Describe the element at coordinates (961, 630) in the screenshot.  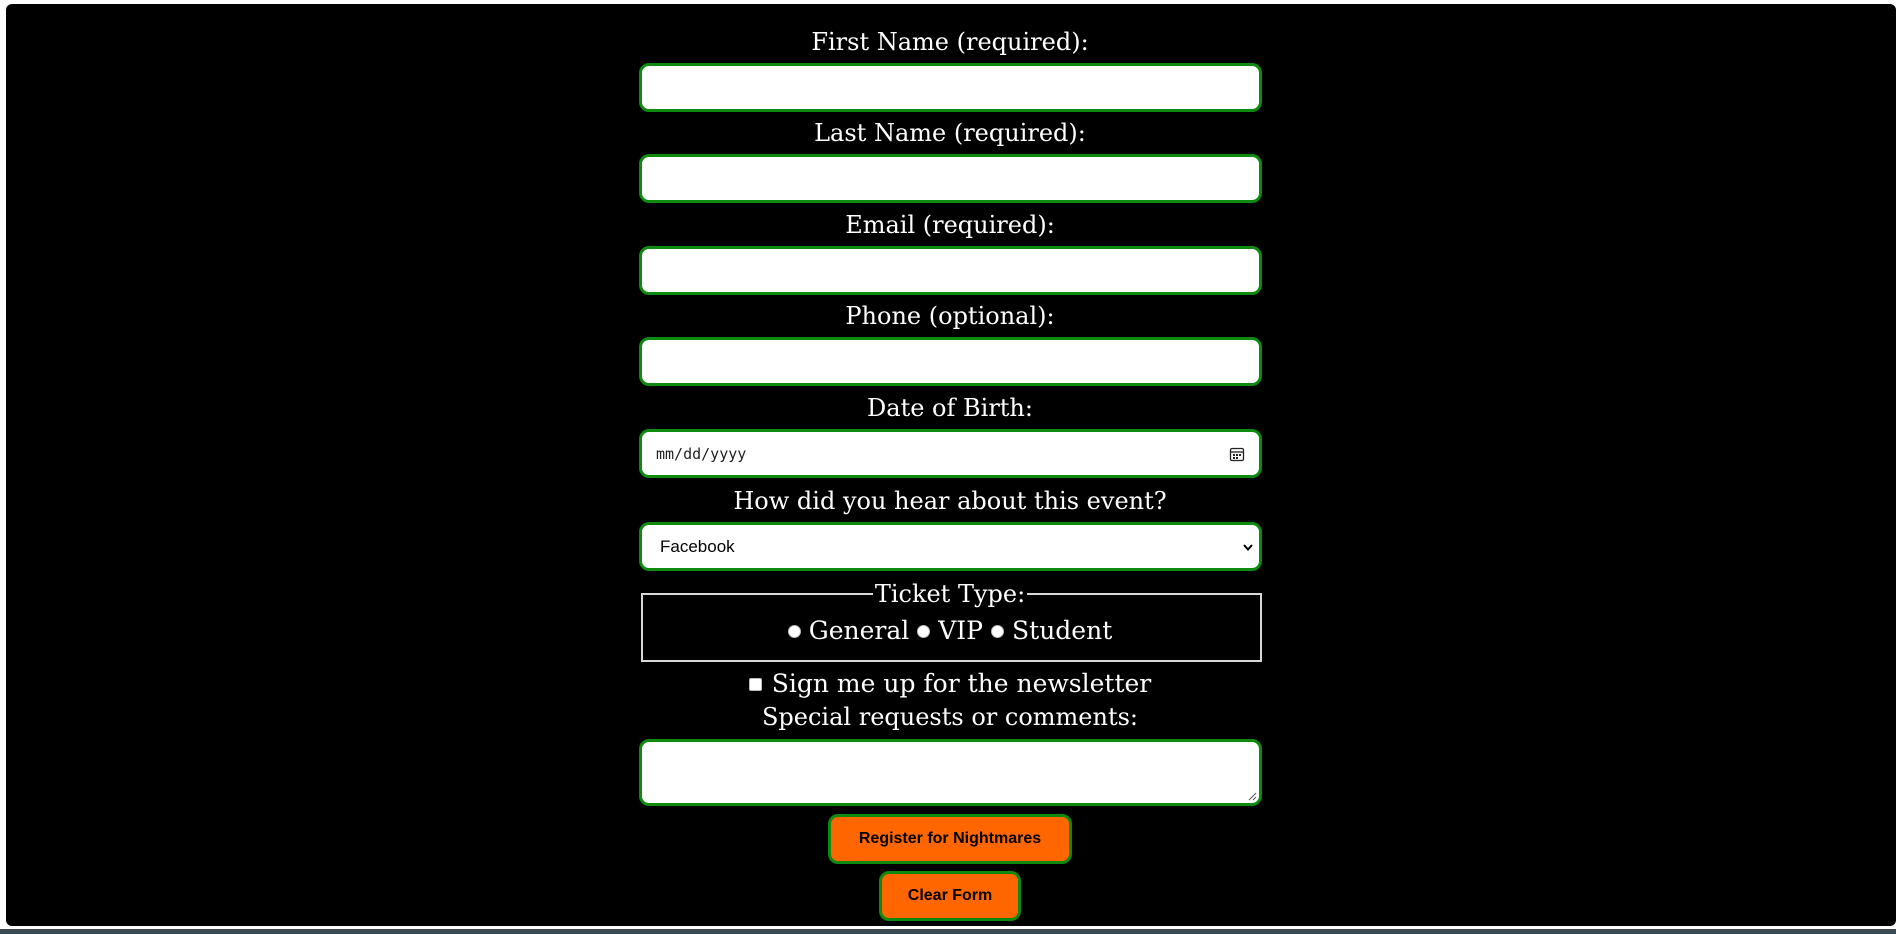
I see `ticket-option-vip-label: VIP` at that location.